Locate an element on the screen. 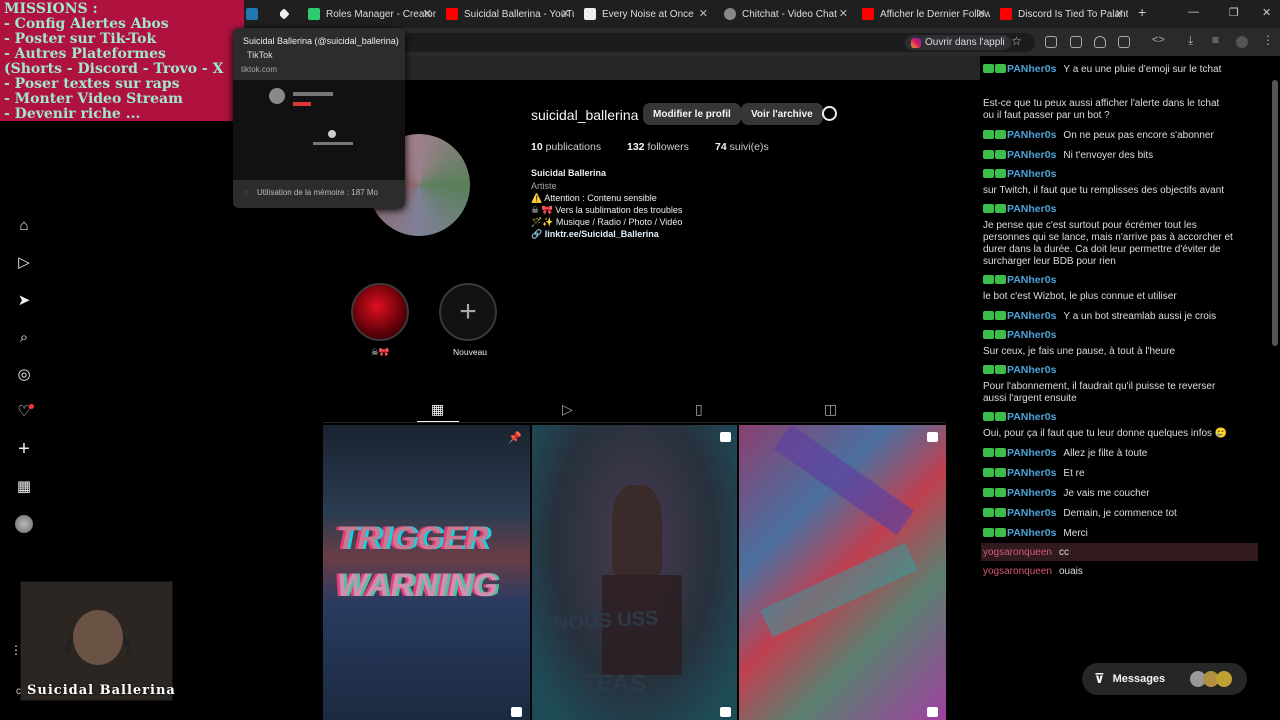  chat-scrollbar is located at coordinates (1275, 213).